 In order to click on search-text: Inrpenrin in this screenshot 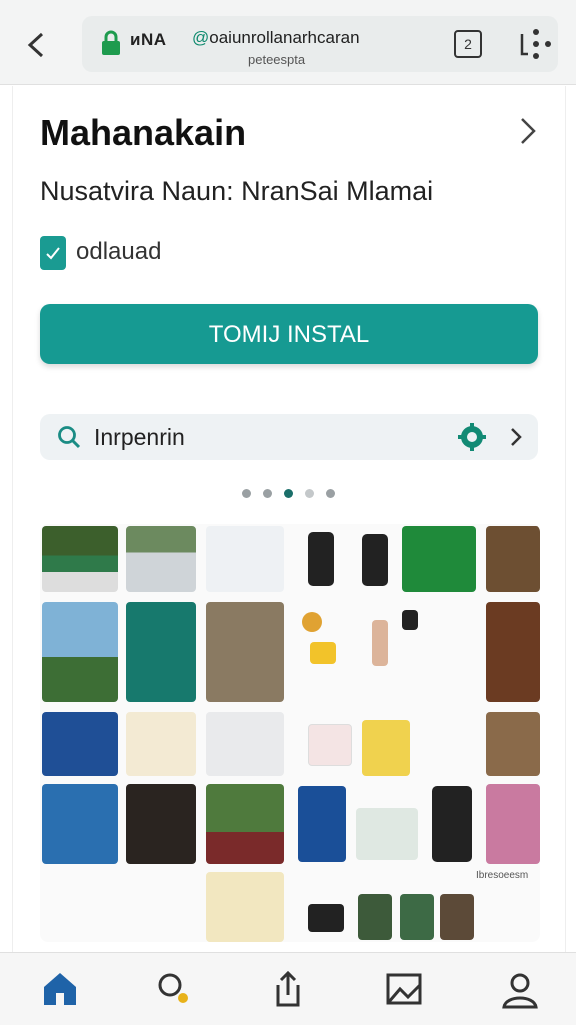, I will do `click(139, 437)`.